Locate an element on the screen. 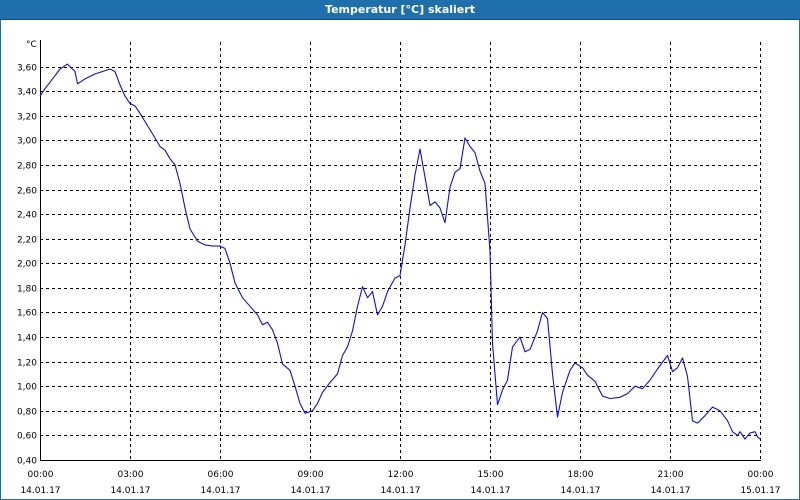 The image size is (800, 500). y-tick-label: 0,60 is located at coordinates (27, 437).